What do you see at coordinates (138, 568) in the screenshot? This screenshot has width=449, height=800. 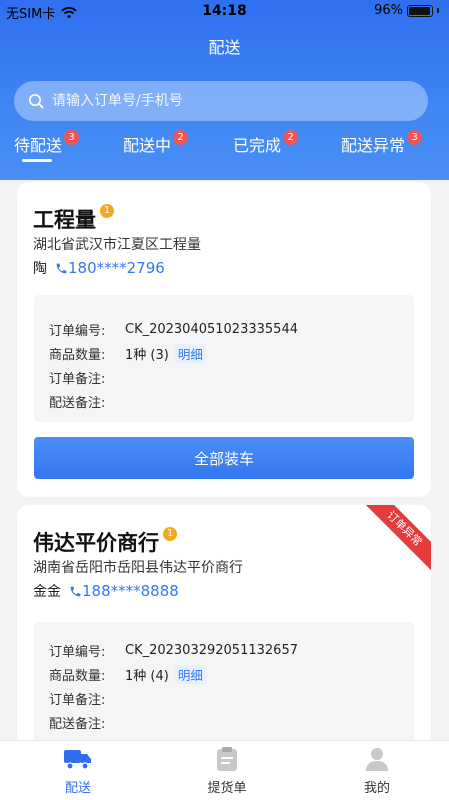 I see `shop-address: 湖南省岳阳市岳阳县伟达平价商行` at bounding box center [138, 568].